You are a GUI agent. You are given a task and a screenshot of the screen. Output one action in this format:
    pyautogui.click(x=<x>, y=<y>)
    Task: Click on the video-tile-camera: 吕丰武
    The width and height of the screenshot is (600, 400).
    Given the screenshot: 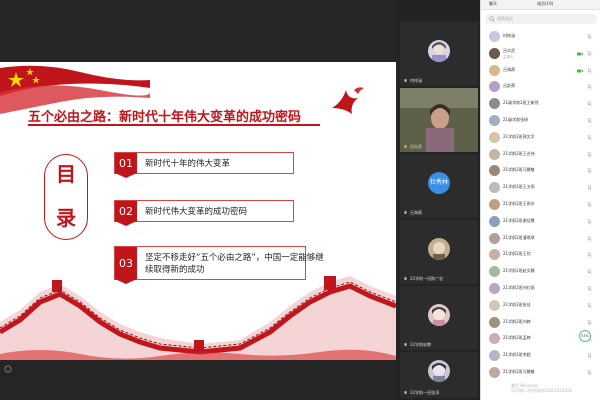 What is the action you would take?
    pyautogui.click(x=439, y=120)
    